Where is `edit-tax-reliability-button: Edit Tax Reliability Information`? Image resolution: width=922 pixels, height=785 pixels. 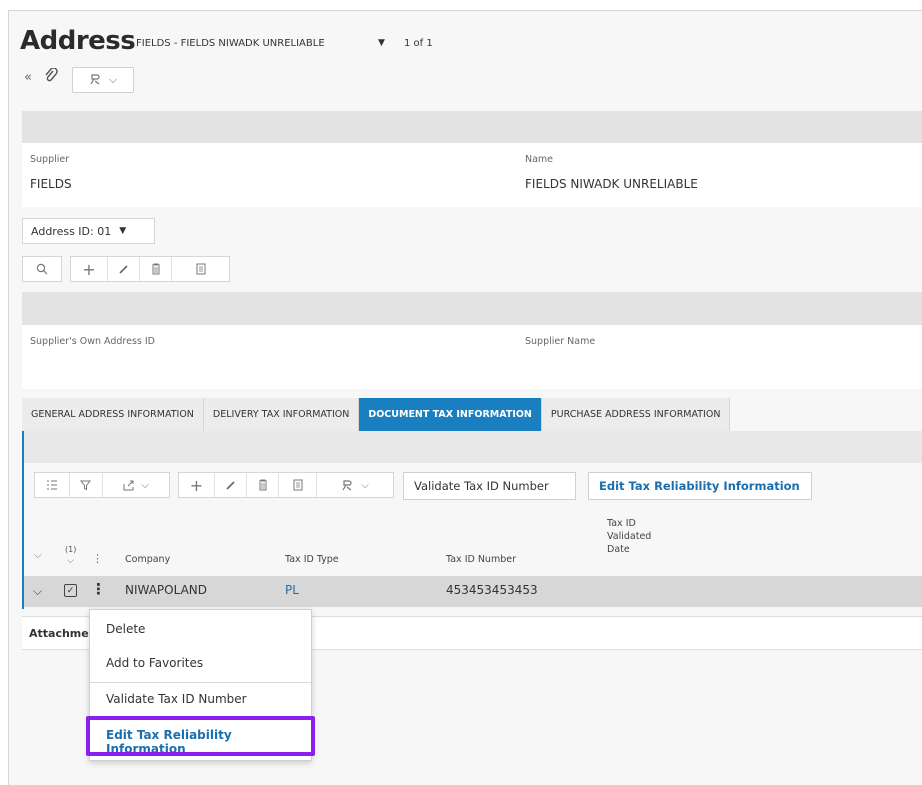
edit-tax-reliability-button: Edit Tax Reliability Information is located at coordinates (700, 486).